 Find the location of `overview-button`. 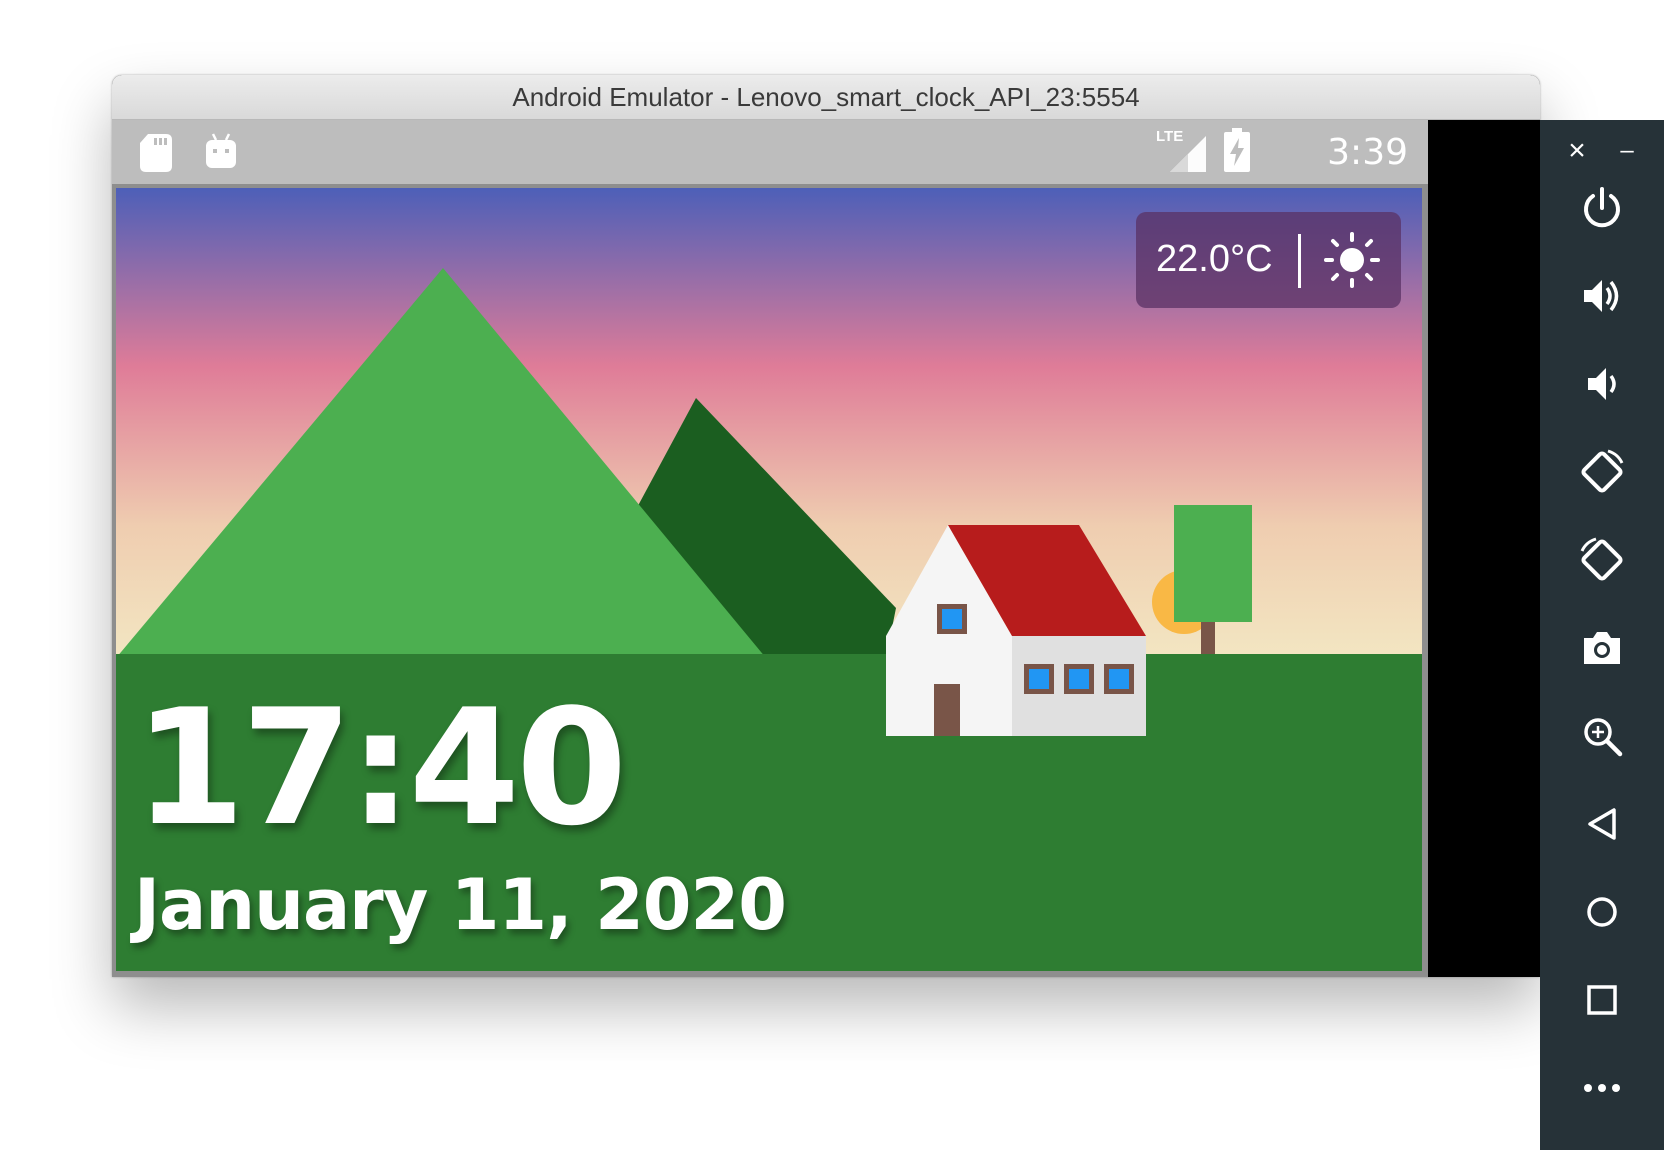

overview-button is located at coordinates (1602, 1000).